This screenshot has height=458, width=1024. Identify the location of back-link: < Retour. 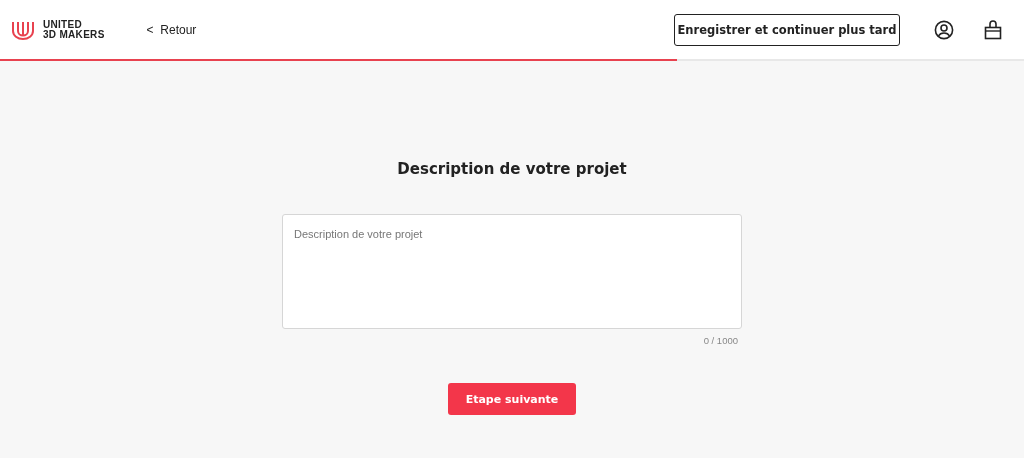
(171, 29).